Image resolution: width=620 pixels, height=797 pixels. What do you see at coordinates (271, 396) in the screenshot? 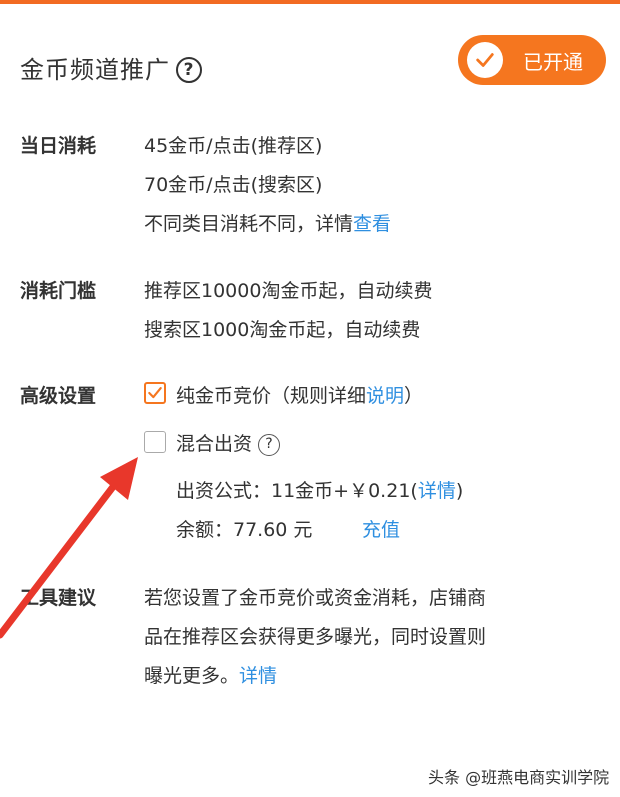
I see `gold-bid-label: 纯金币竞价（规则详细` at bounding box center [271, 396].